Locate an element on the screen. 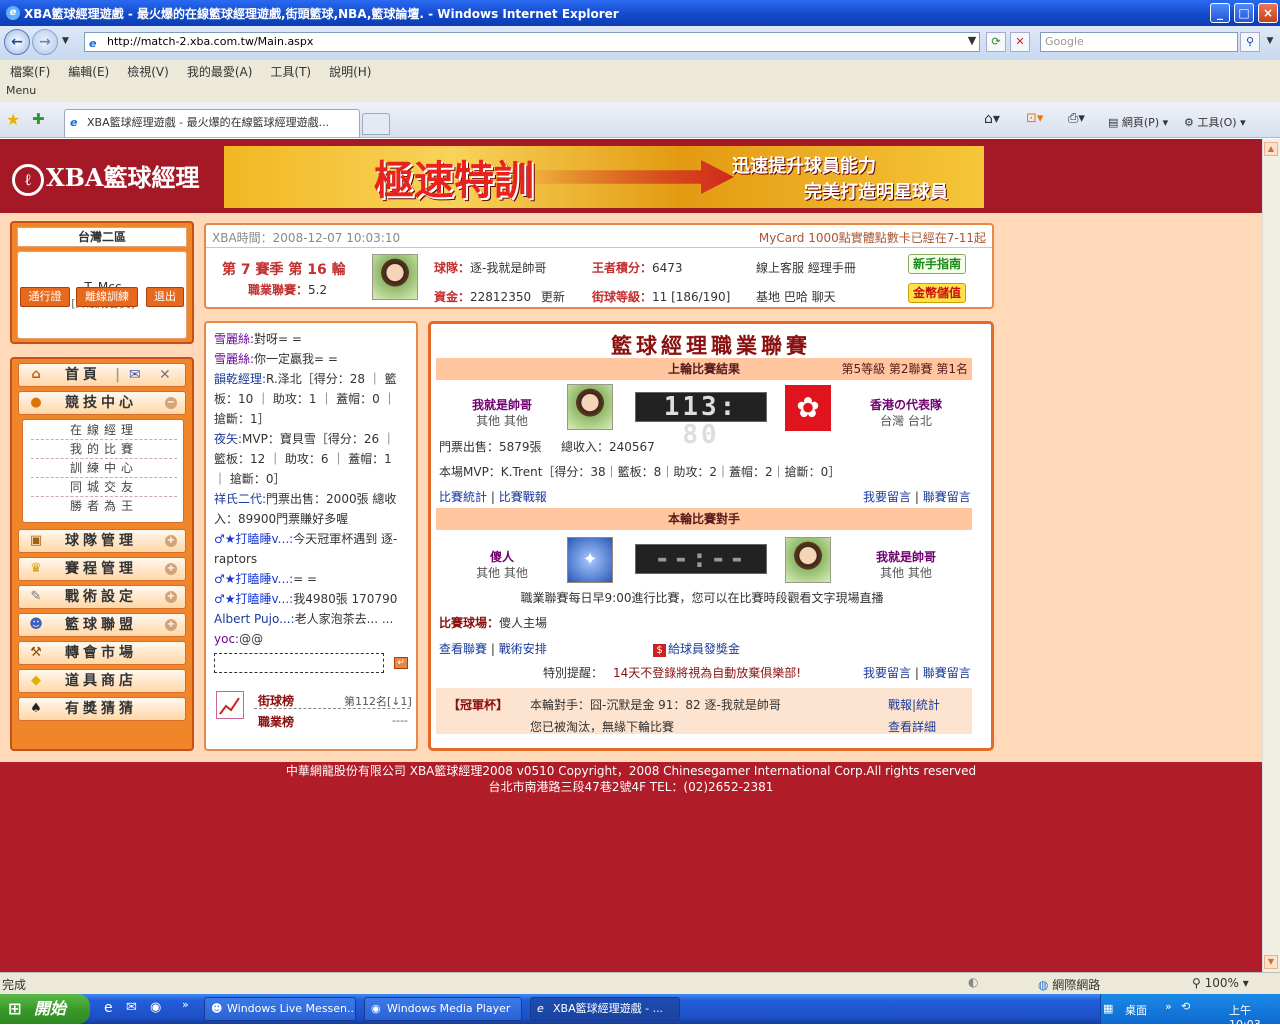  cup-detail-link: 查看詳細 is located at coordinates (912, 726).